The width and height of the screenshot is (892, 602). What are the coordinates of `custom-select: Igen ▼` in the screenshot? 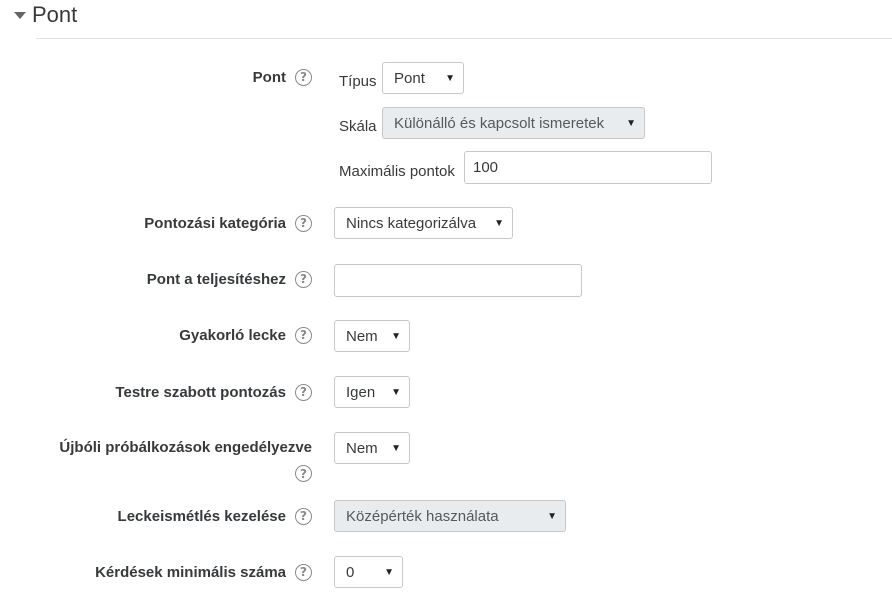 It's located at (372, 392).